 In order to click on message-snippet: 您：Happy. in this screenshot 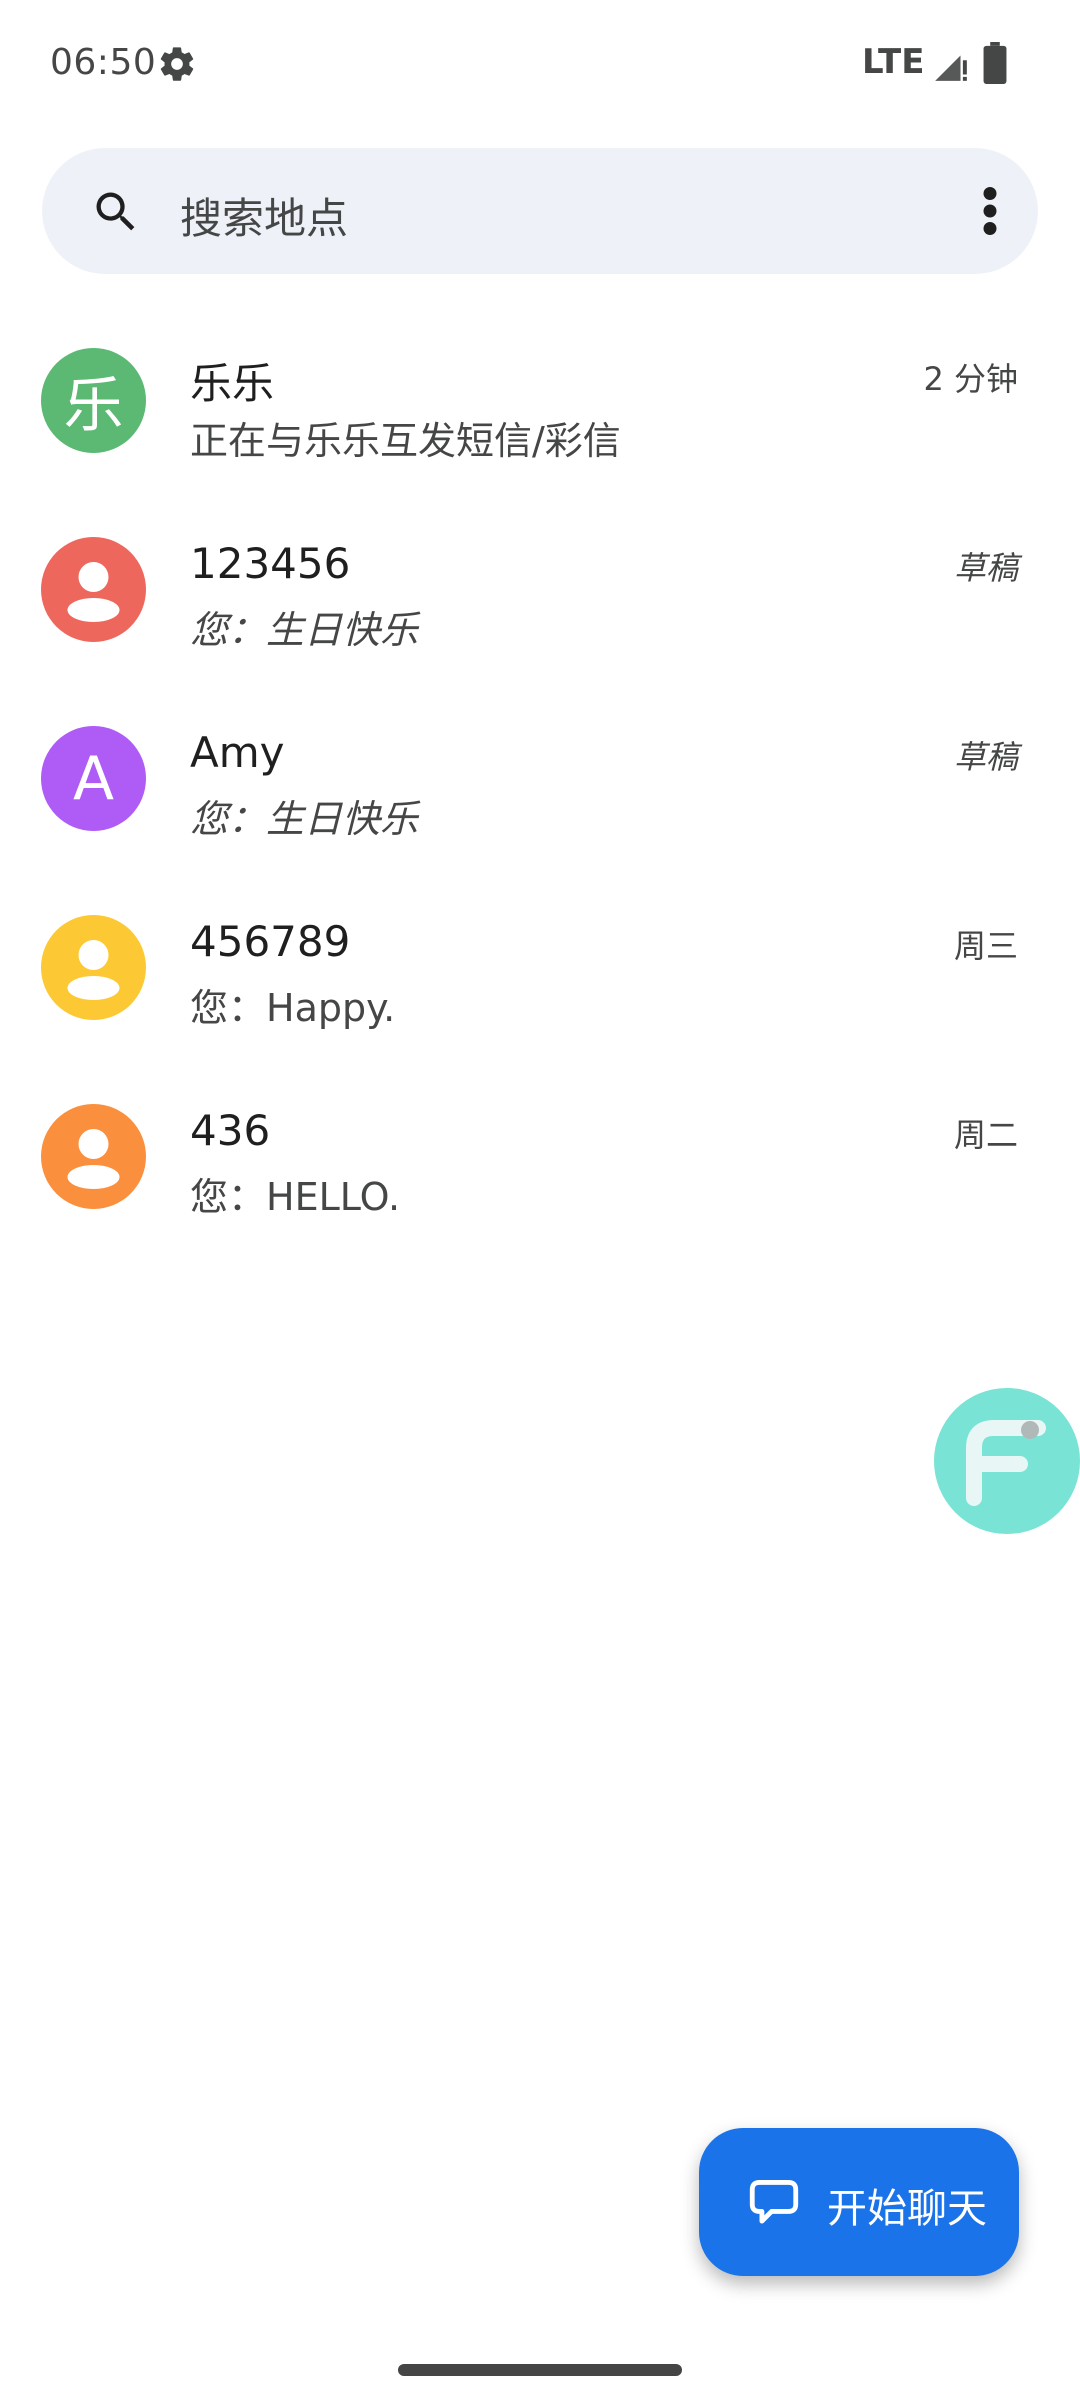, I will do `click(293, 1008)`.